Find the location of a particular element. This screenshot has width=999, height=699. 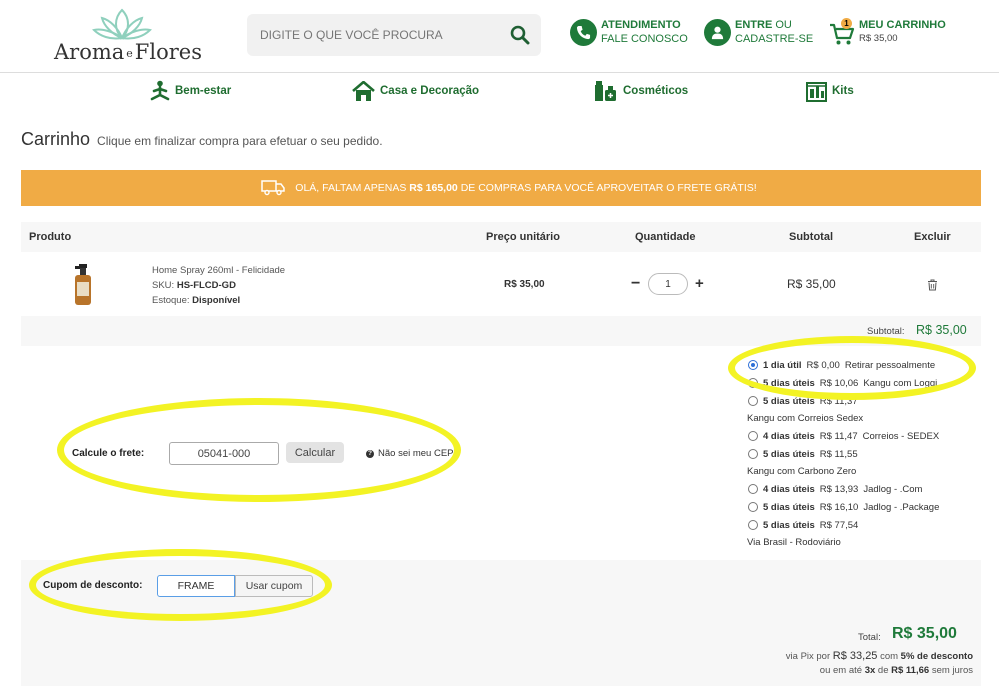

total-value: R$ 35,00 is located at coordinates (924, 633).